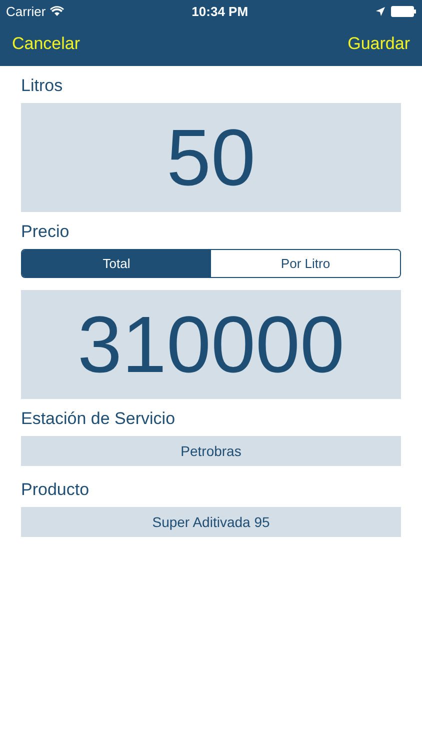  I want to click on cancel-button: Cancelar, so click(46, 44).